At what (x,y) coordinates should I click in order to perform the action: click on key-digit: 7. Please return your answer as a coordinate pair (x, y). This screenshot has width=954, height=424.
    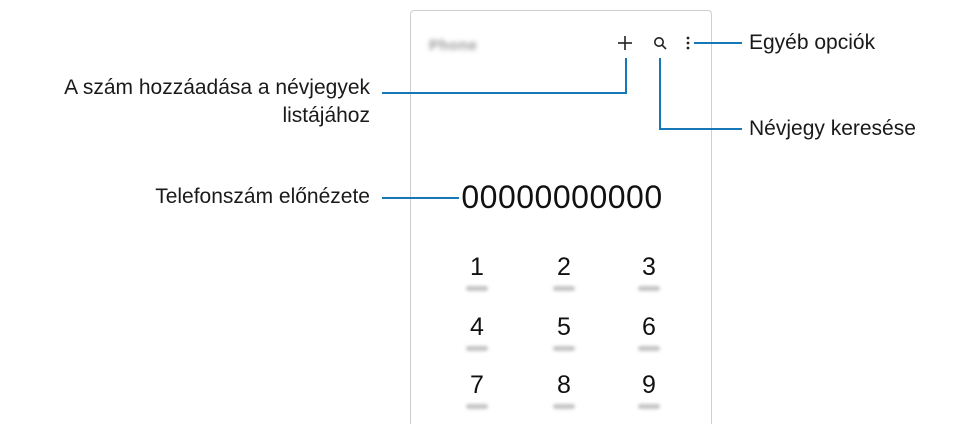
    Looking at the image, I should click on (477, 385).